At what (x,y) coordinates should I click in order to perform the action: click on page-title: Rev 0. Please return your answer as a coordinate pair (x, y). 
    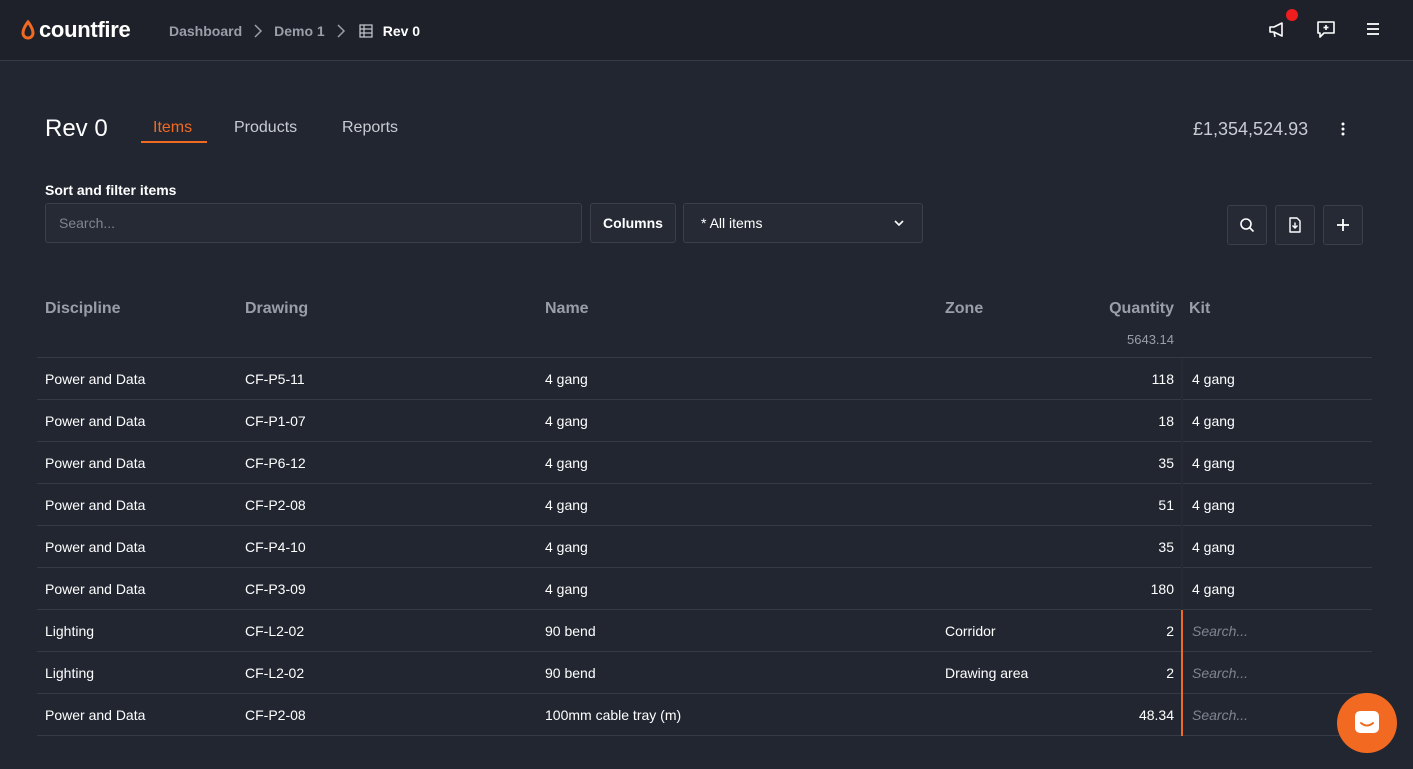
    Looking at the image, I should click on (76, 128).